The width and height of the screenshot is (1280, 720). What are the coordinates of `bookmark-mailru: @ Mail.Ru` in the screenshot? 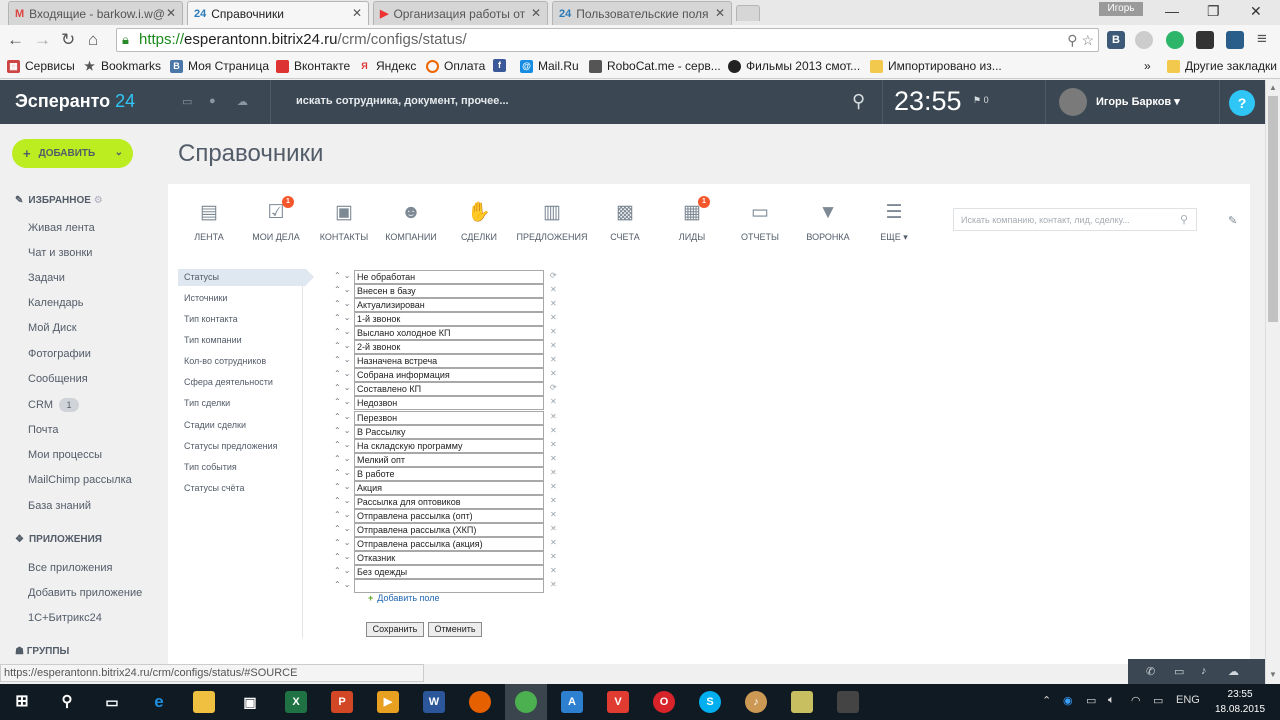 It's located at (549, 66).